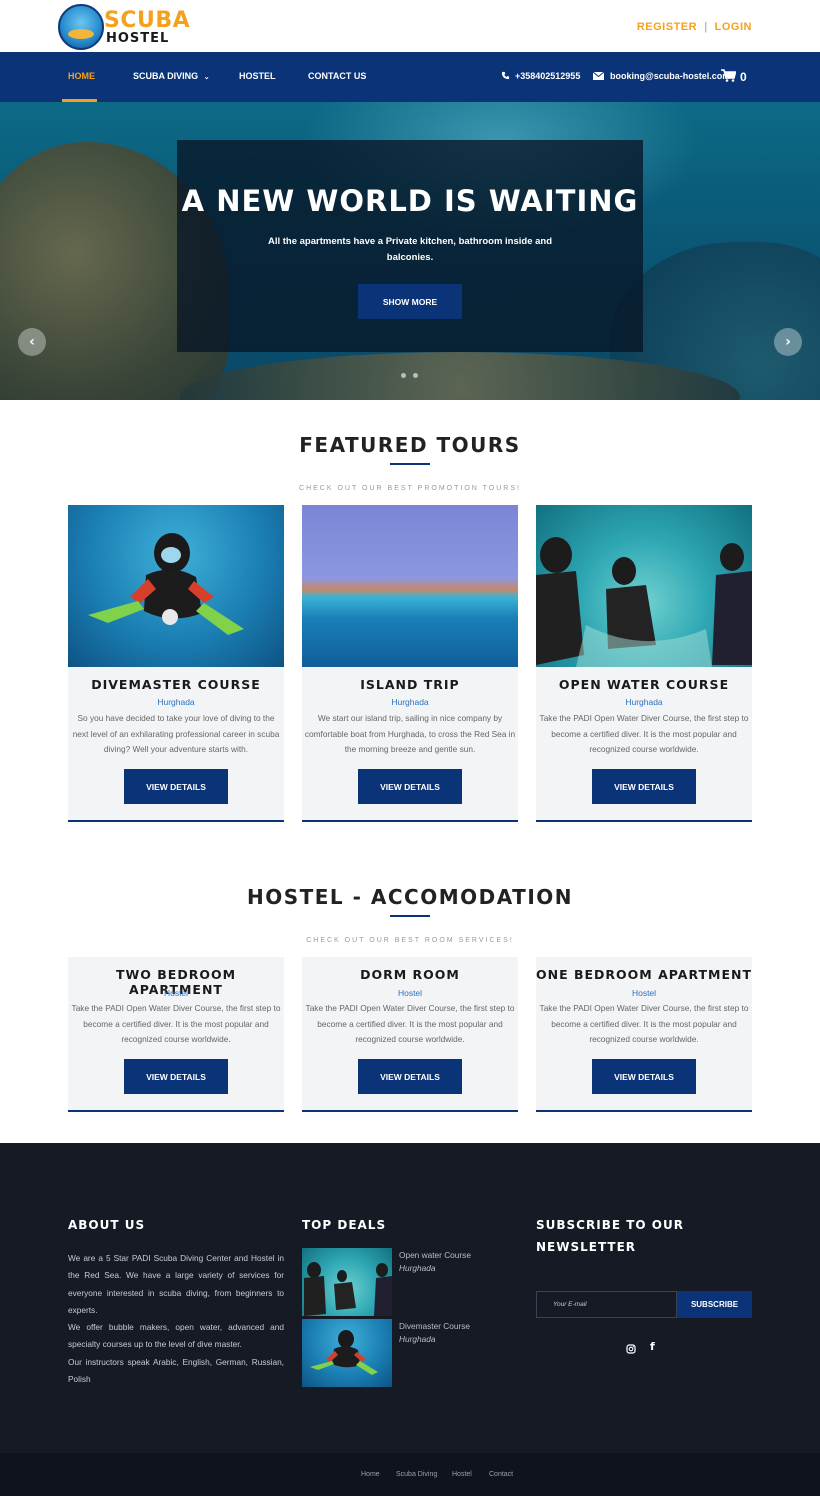 This screenshot has width=820, height=1496. Describe the element at coordinates (416, 1474) in the screenshot. I see `footer-link-scuba-diving: Scuba Diving` at that location.